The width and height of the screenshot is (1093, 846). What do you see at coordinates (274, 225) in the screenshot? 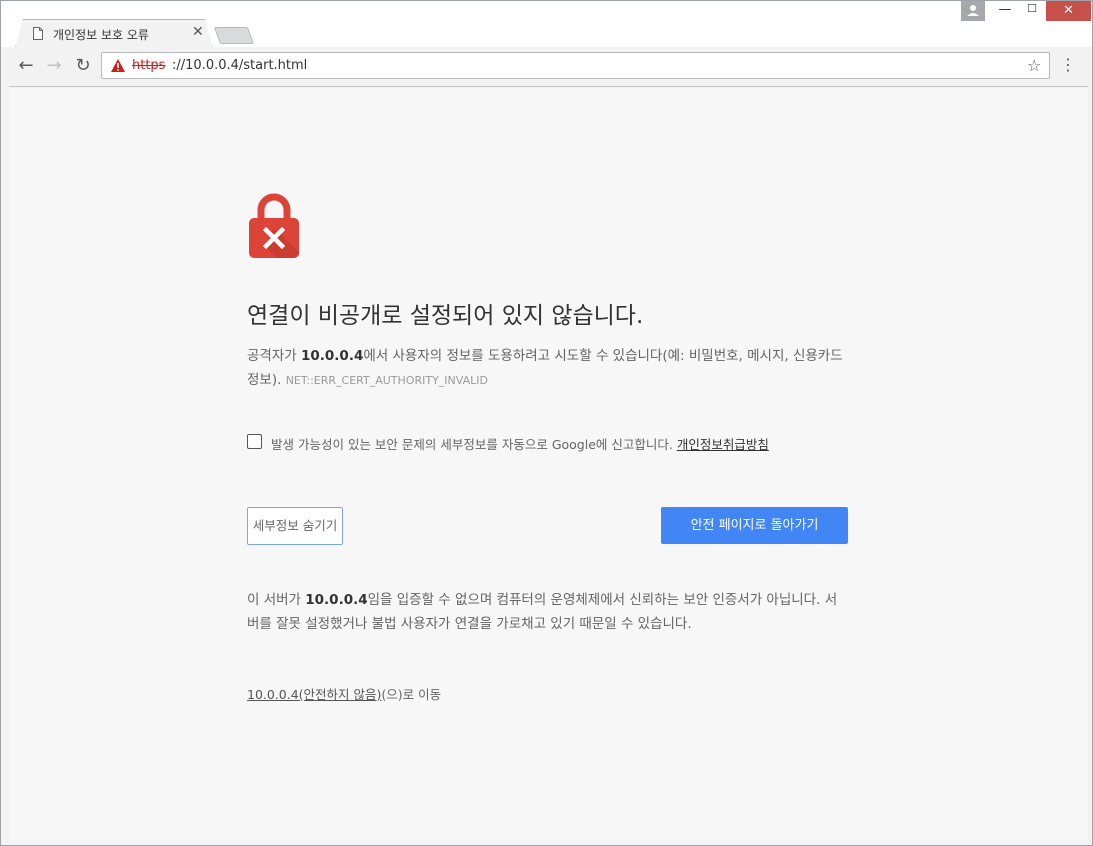
I see `broken-lock-icon` at bounding box center [274, 225].